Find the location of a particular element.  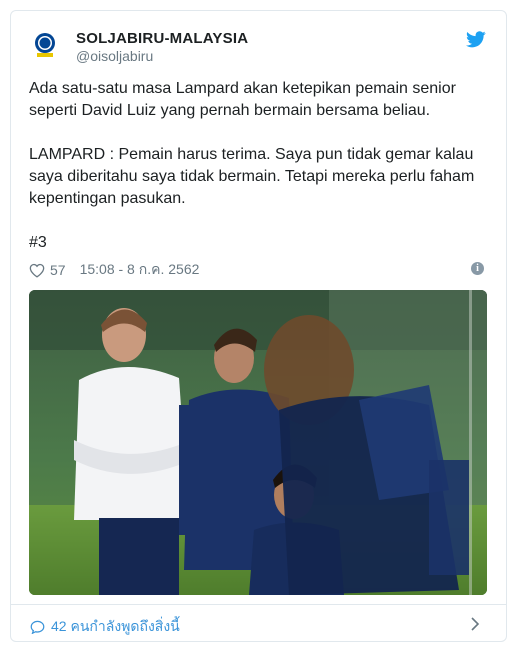

twitter-bird-icon is located at coordinates (476, 39).